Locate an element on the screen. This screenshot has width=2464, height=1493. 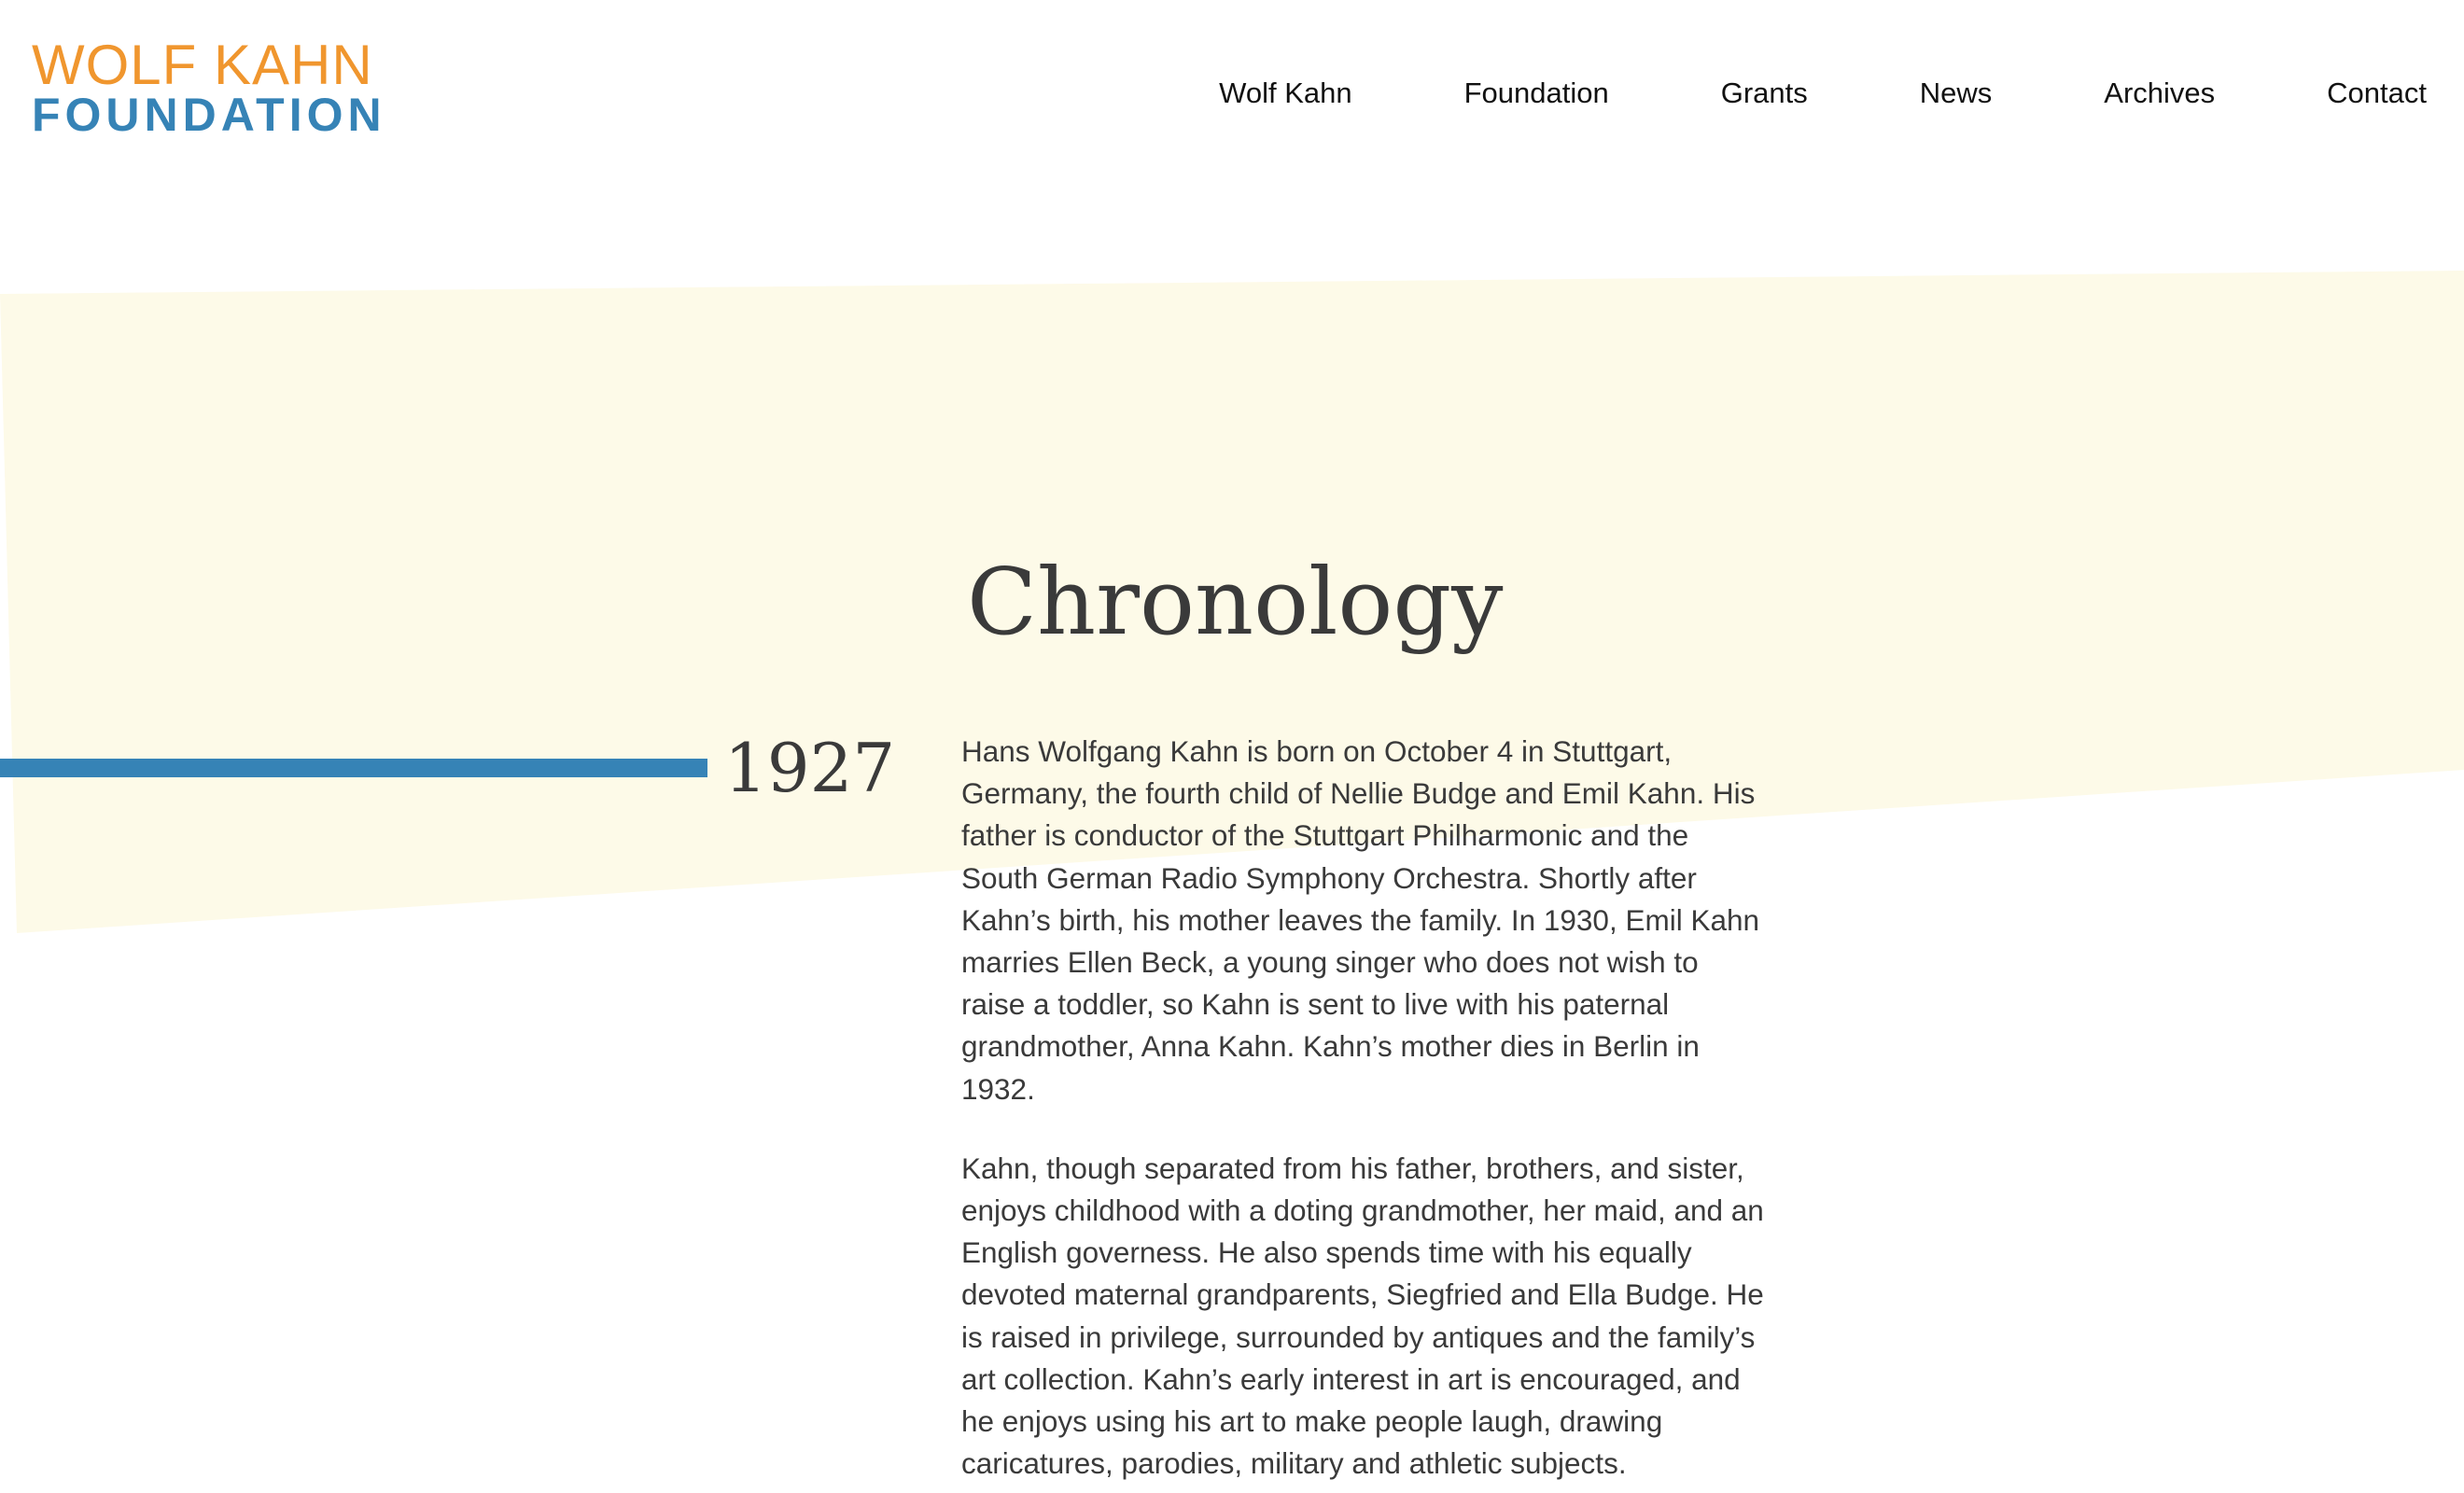
site-logo: WOLF KAHN FOUNDATION is located at coordinates (228, 89).